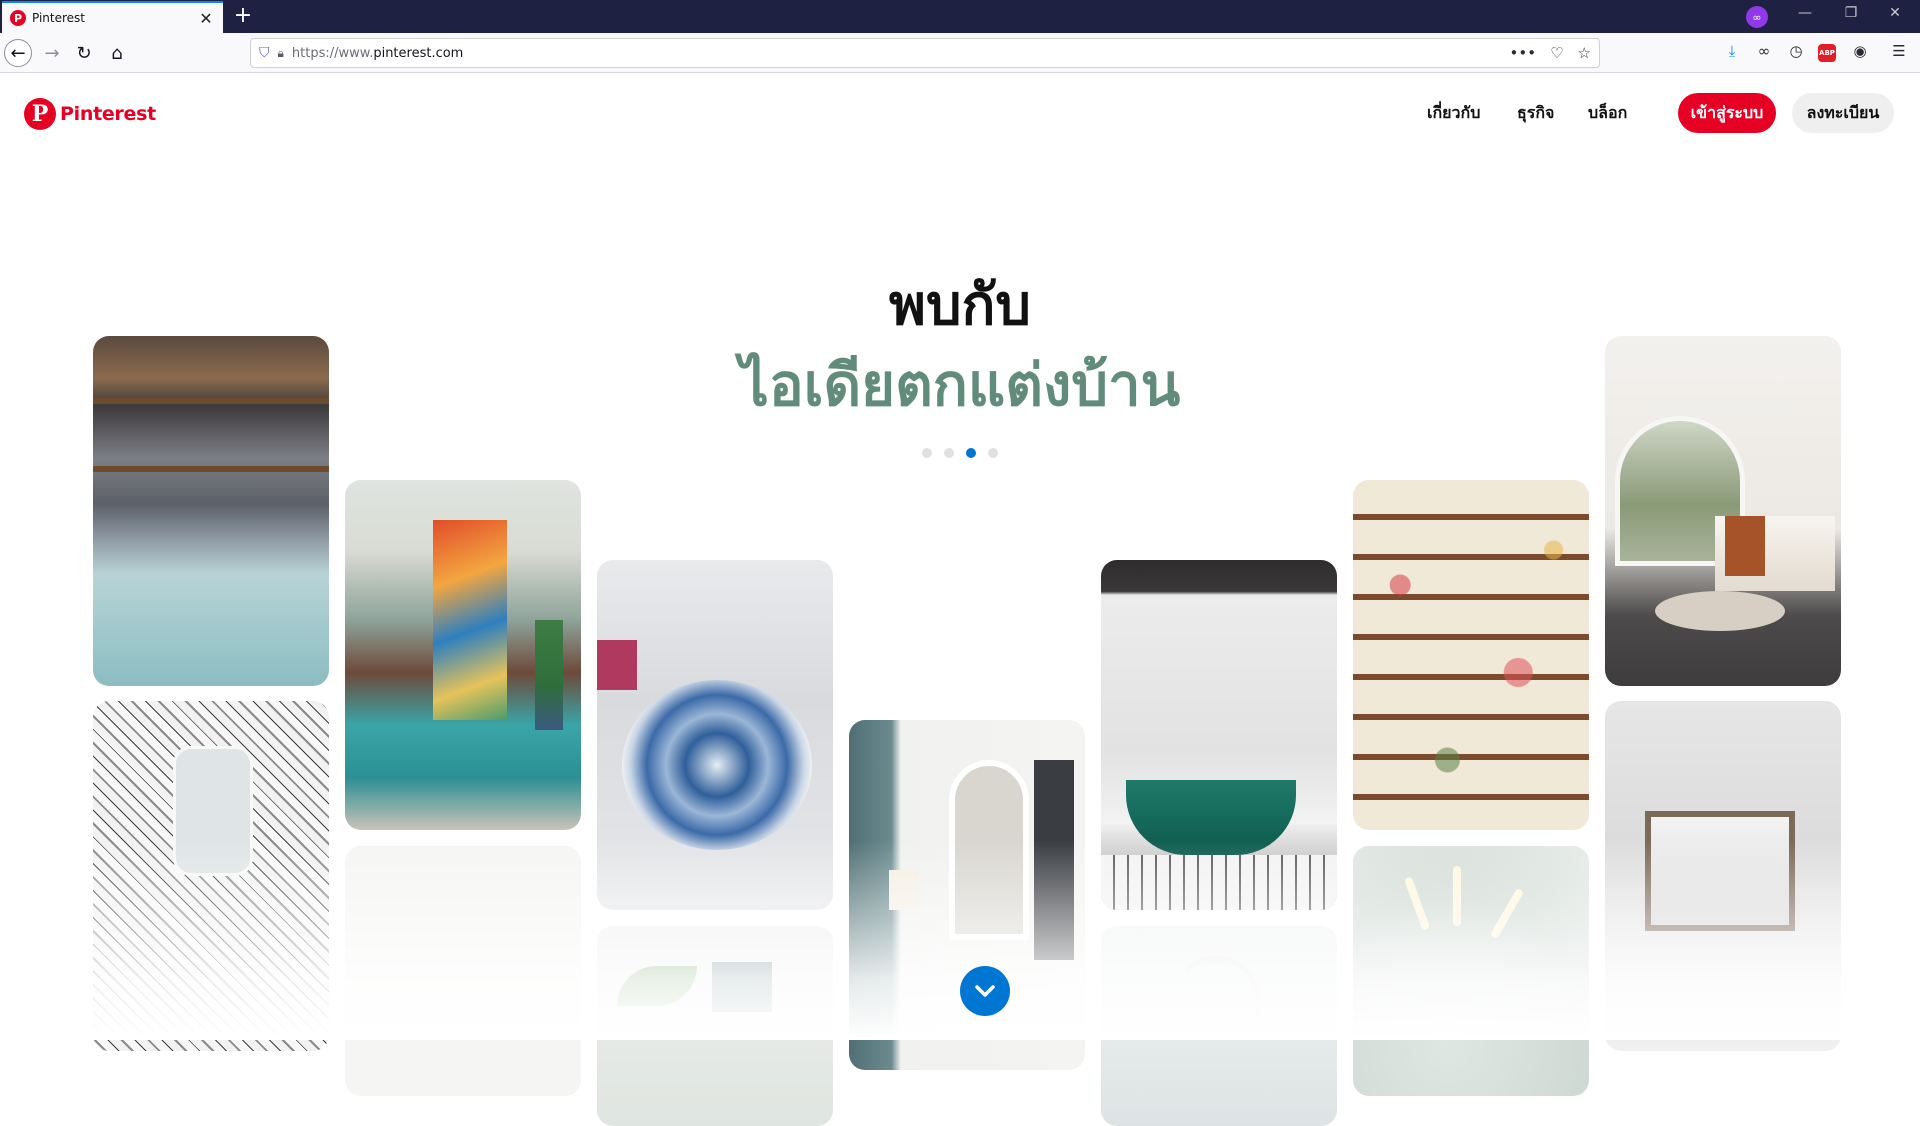  What do you see at coordinates (1727, 113) in the screenshot?
I see `login-button: เข้าสู่ระบบ` at bounding box center [1727, 113].